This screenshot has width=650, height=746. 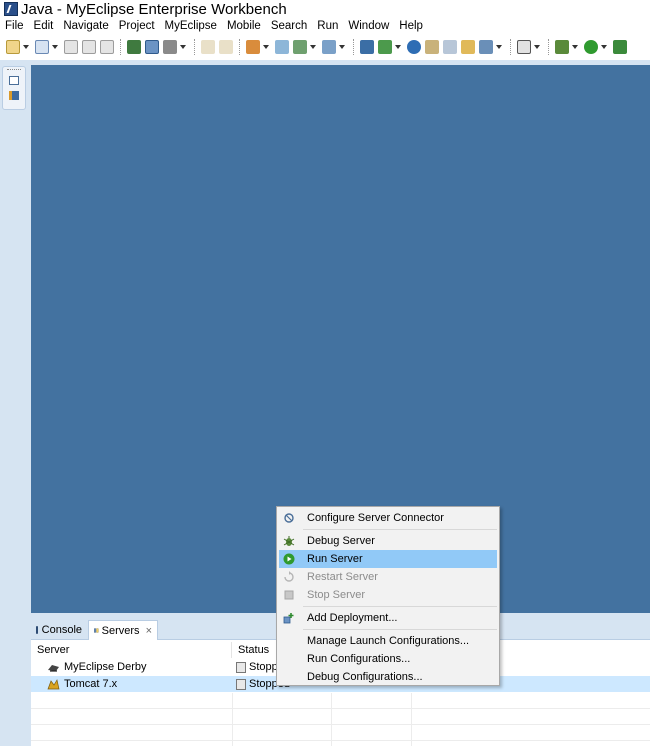 What do you see at coordinates (289, 576) in the screenshot?
I see `restart-icon` at bounding box center [289, 576].